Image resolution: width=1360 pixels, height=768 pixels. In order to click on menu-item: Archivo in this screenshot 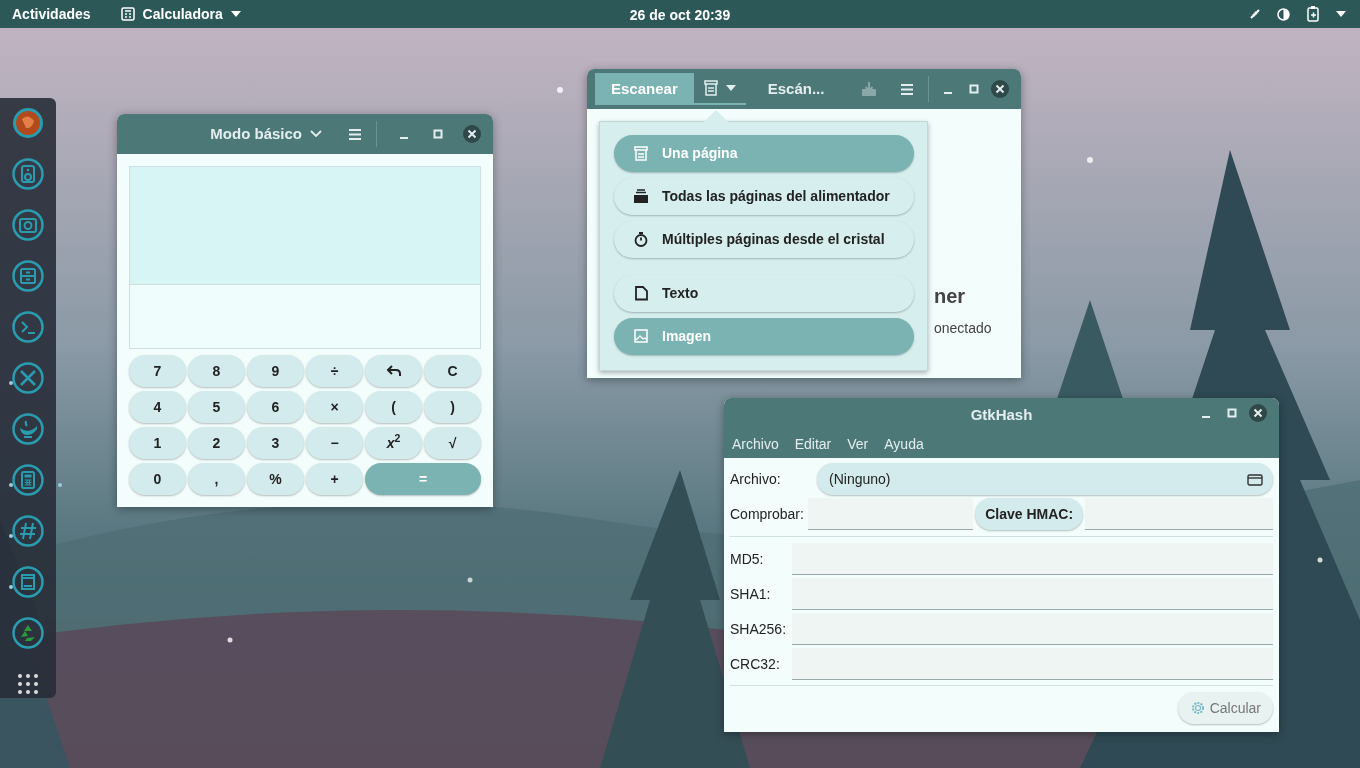, I will do `click(755, 443)`.